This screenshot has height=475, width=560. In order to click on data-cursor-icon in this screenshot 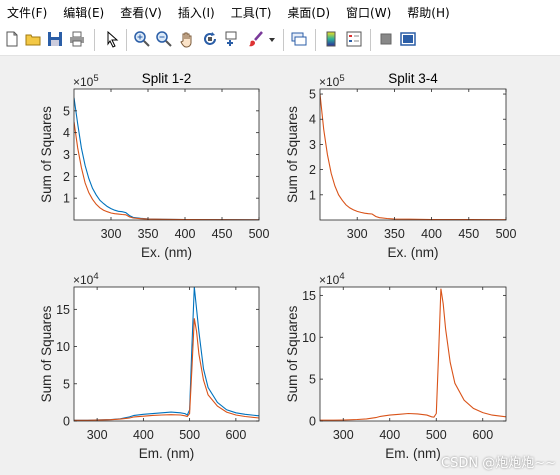, I will do `click(233, 39)`.